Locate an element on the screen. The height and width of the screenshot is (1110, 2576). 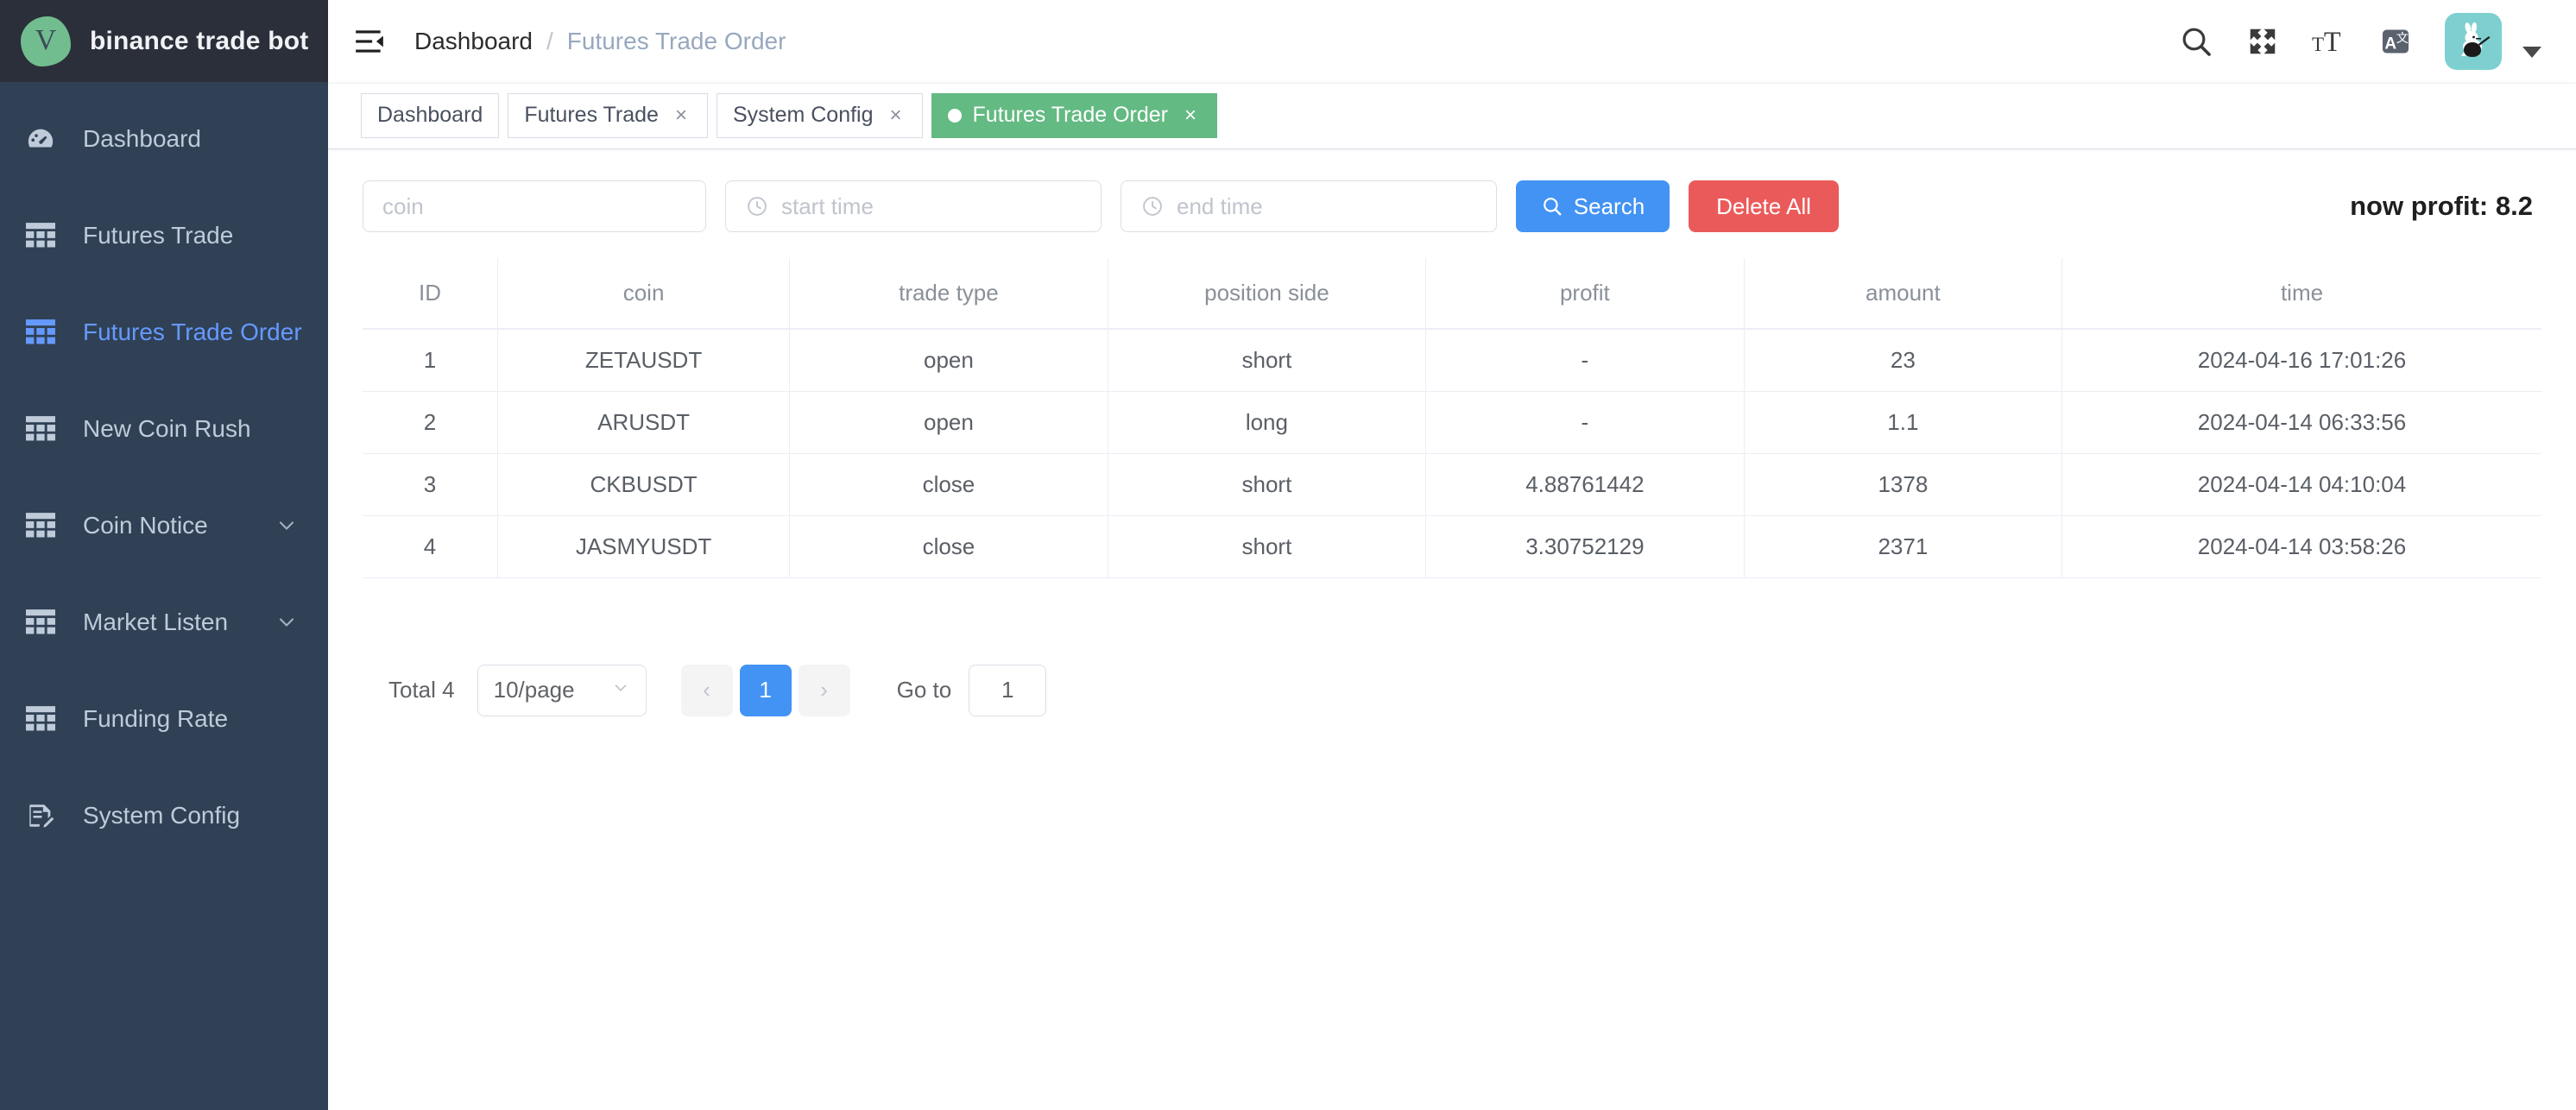
cell-id: 1 is located at coordinates (430, 360).